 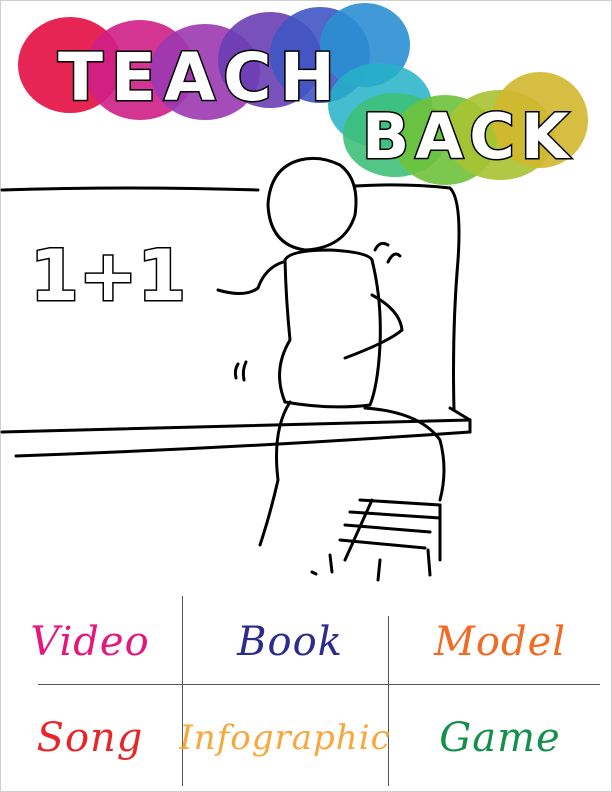 I want to click on option-model: Model, so click(x=500, y=642).